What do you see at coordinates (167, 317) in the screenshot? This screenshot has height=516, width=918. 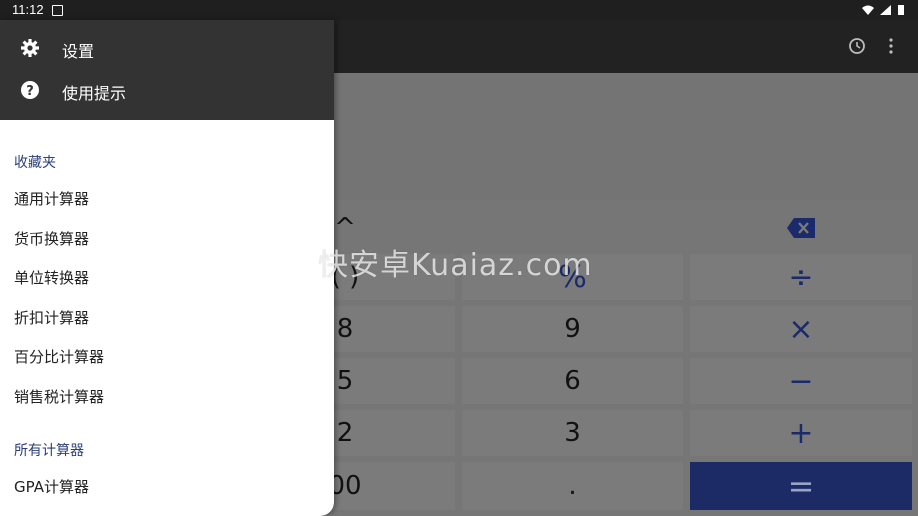 I see `drawer-item-discount-calculator: 折扣计算器` at bounding box center [167, 317].